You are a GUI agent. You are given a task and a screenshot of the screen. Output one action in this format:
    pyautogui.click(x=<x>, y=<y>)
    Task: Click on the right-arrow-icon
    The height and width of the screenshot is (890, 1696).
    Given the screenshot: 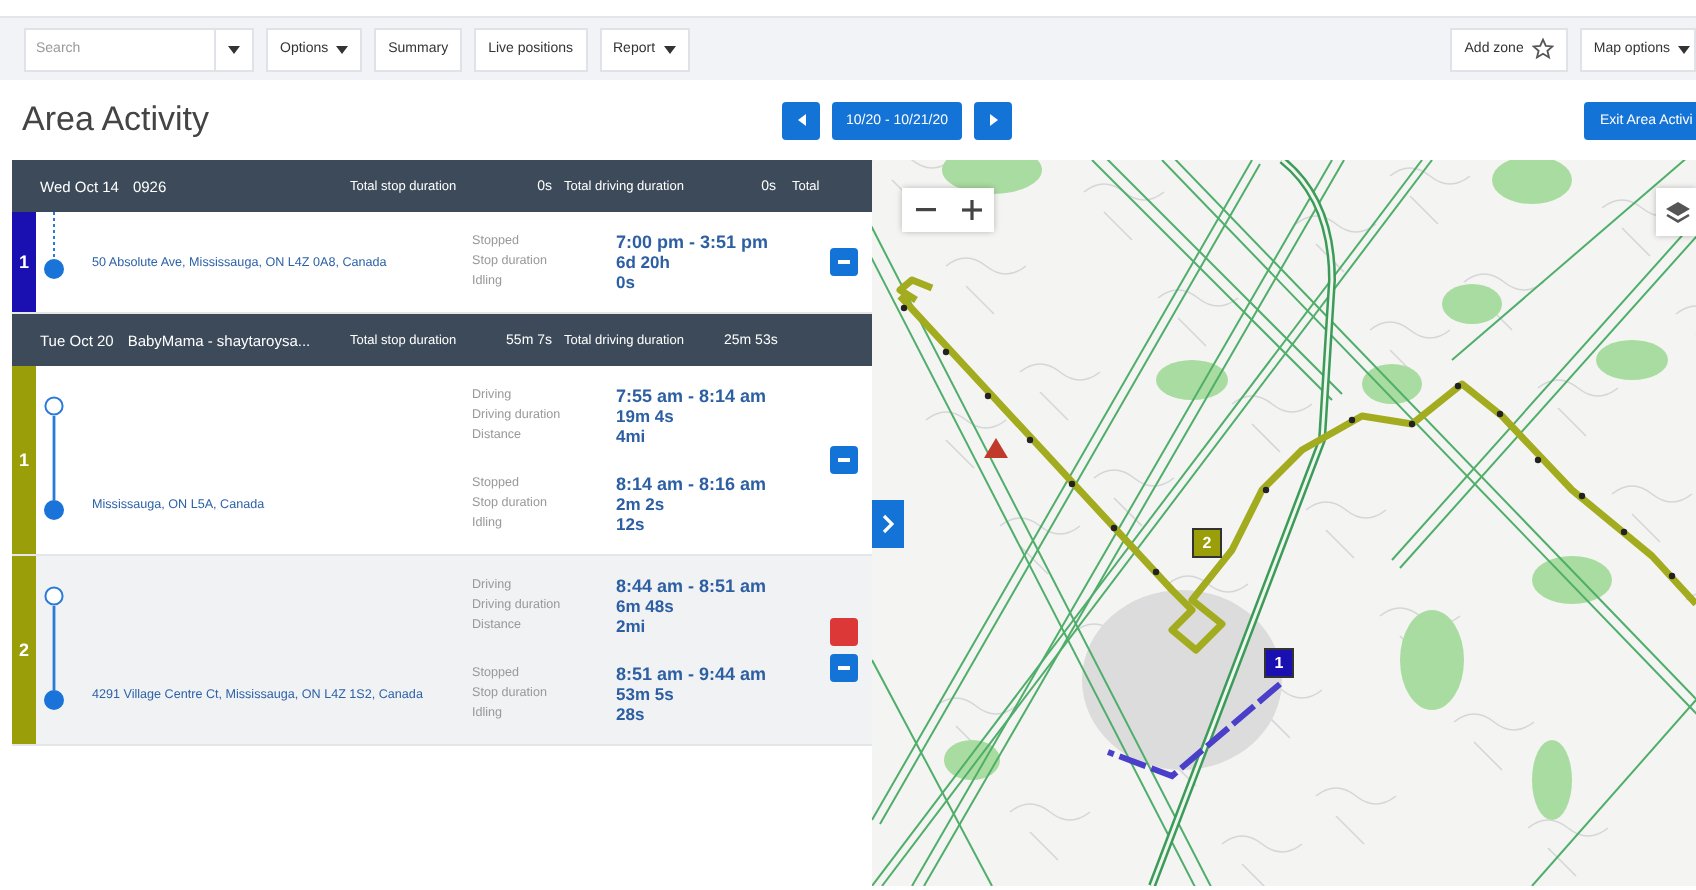 What is the action you would take?
    pyautogui.click(x=993, y=120)
    